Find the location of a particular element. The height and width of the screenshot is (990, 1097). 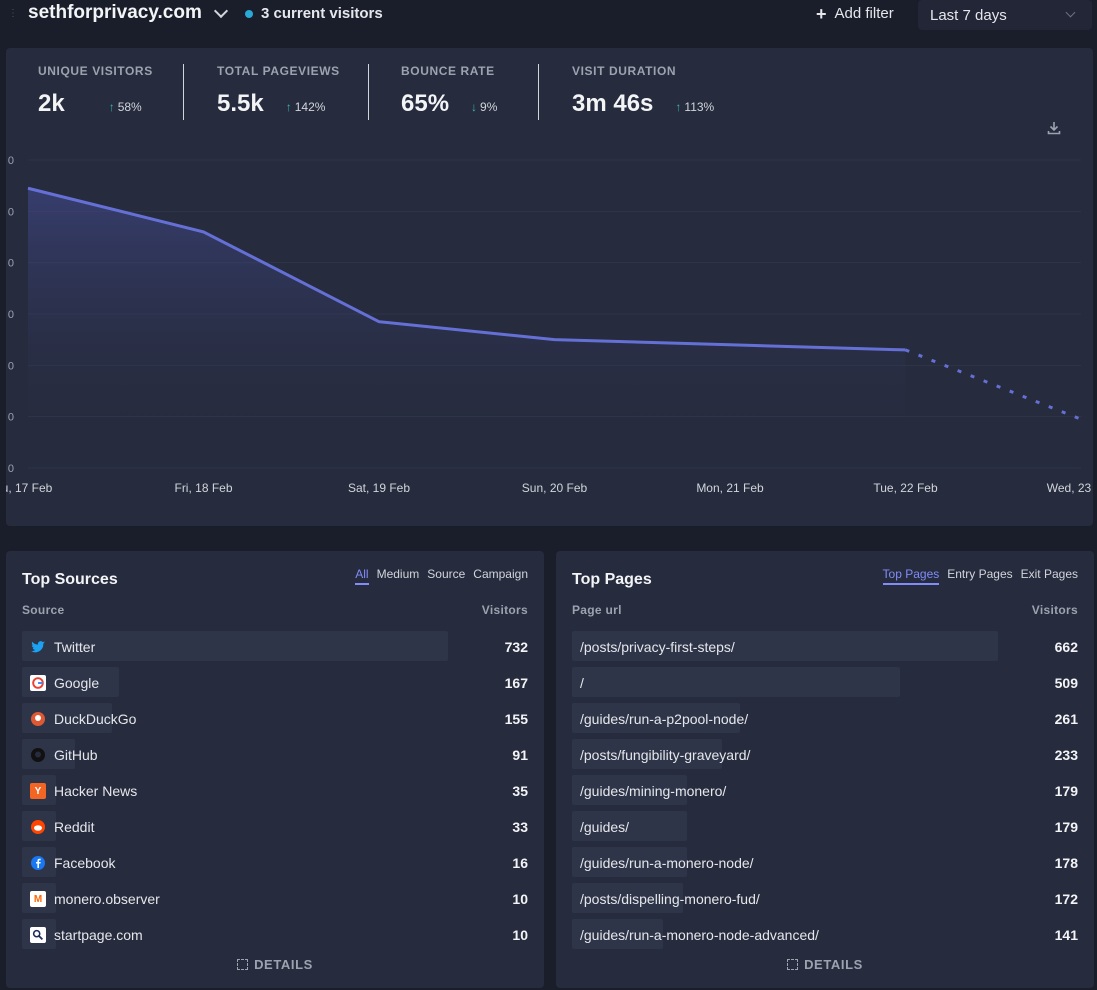

x-tick-label: Mon, 21 Feb is located at coordinates (730, 488).